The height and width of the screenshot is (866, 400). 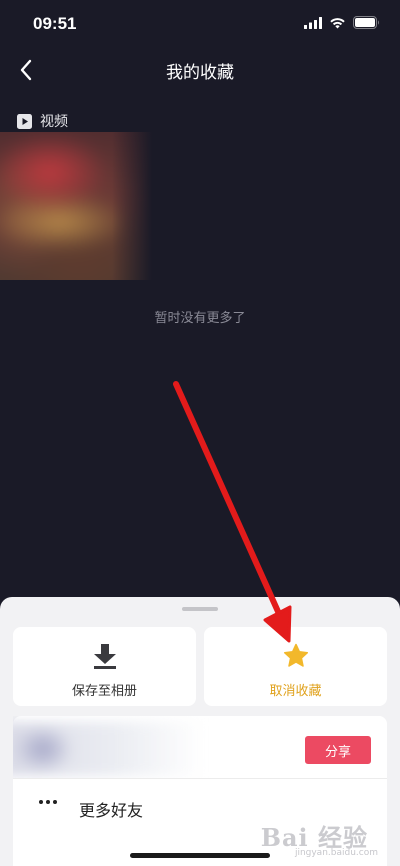 I want to click on friend-avatar-blurred, so click(x=108, y=749).